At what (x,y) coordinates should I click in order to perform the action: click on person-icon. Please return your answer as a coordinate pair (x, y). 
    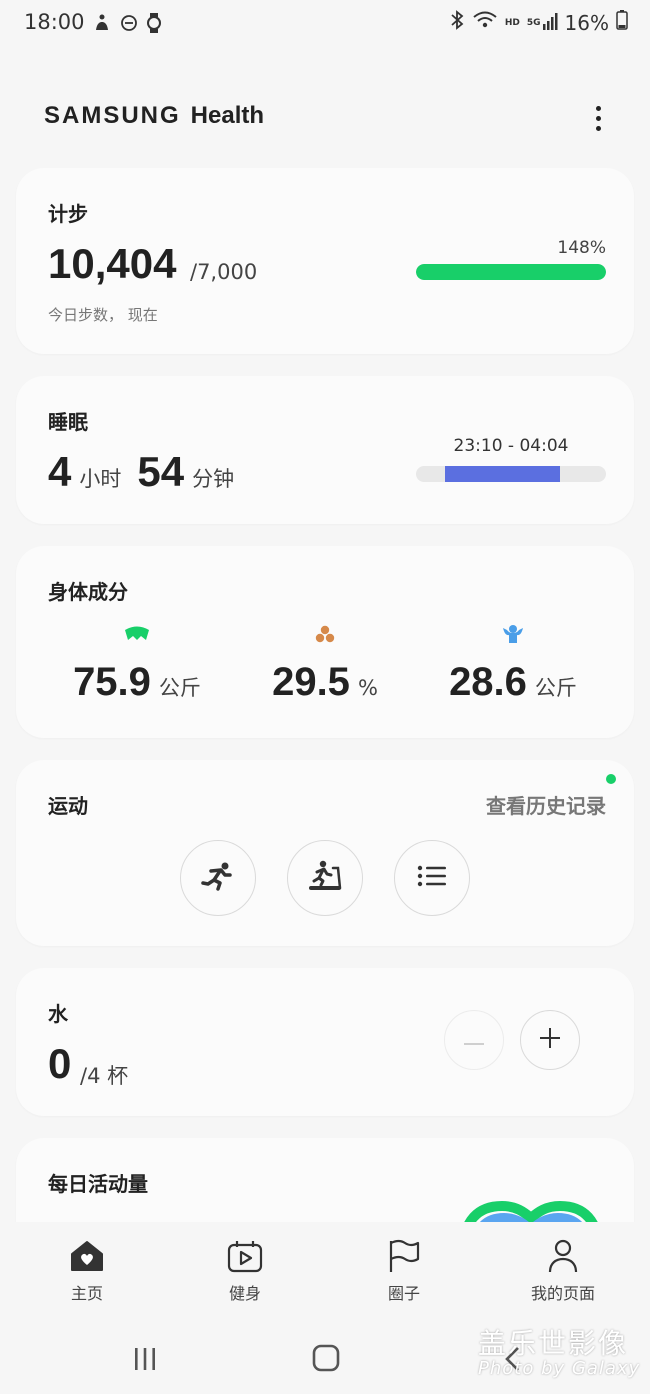
    Looking at the image, I should click on (563, 1256).